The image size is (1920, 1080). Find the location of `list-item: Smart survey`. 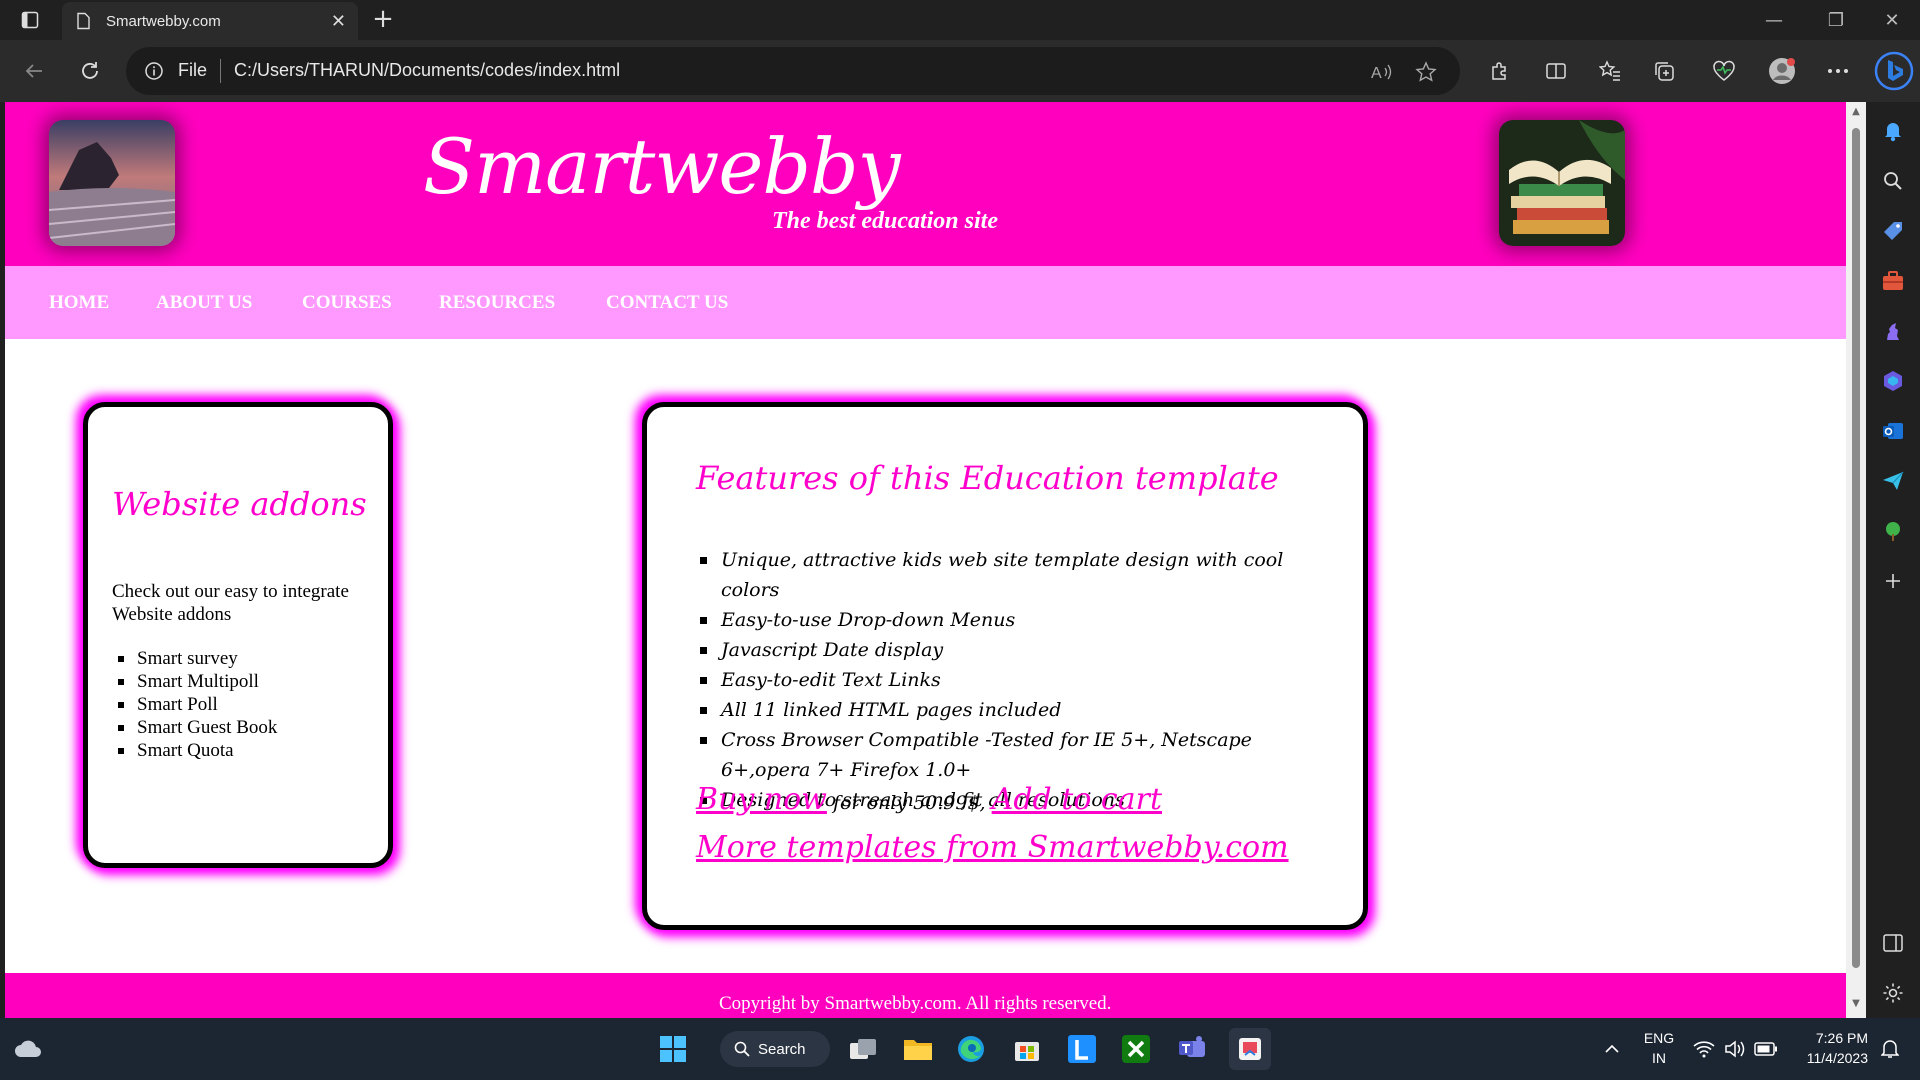

list-item: Smart survey is located at coordinates (194, 658).